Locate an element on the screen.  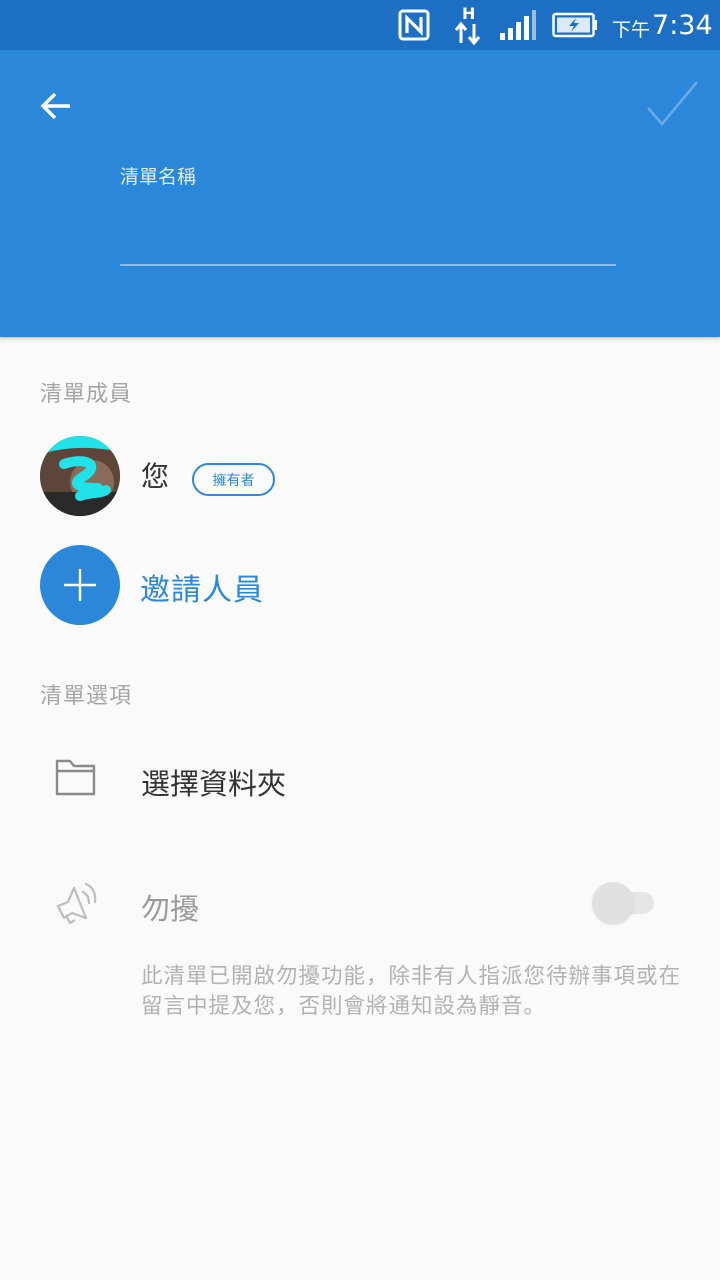
member-name: 您 is located at coordinates (155, 476).